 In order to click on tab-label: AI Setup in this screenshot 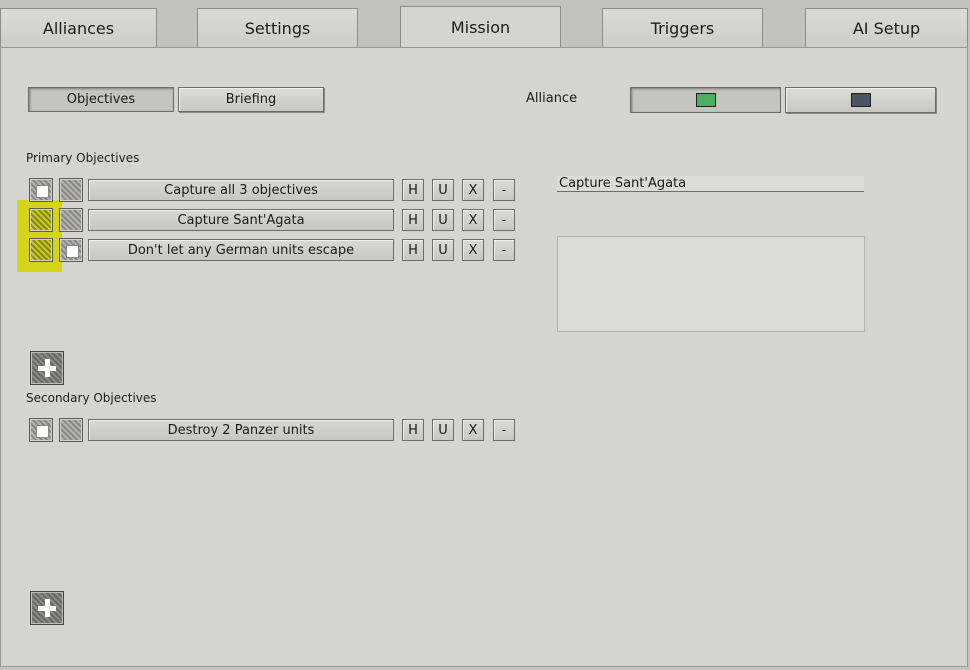, I will do `click(886, 28)`.